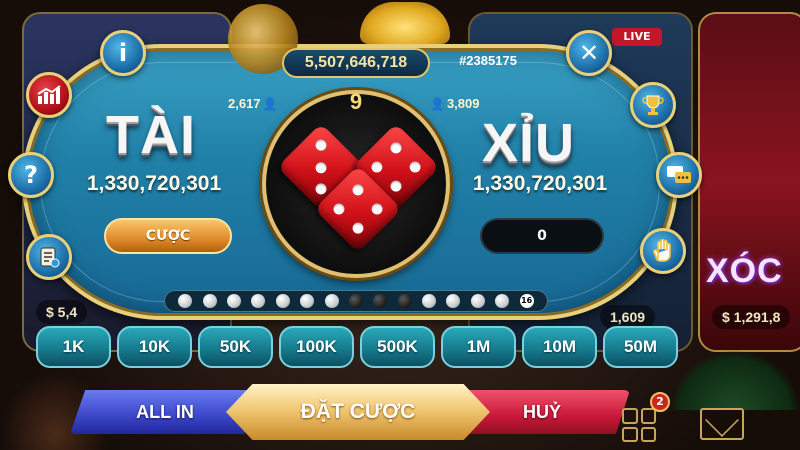  I want to click on bet-xiu-input: 0, so click(542, 236).